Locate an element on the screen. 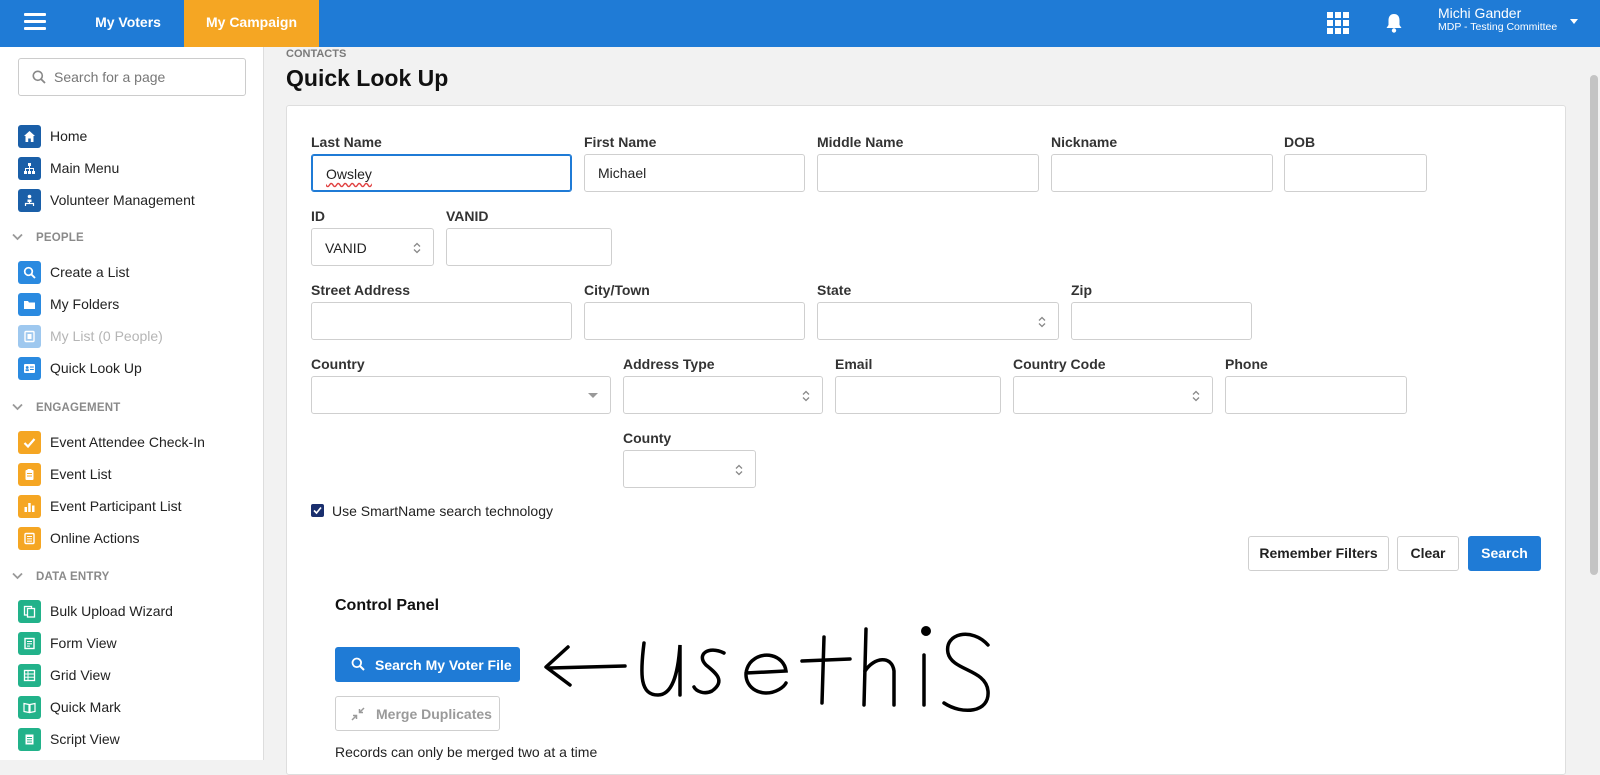 This screenshot has height=775, width=1600. hamburger-icon is located at coordinates (35, 22).